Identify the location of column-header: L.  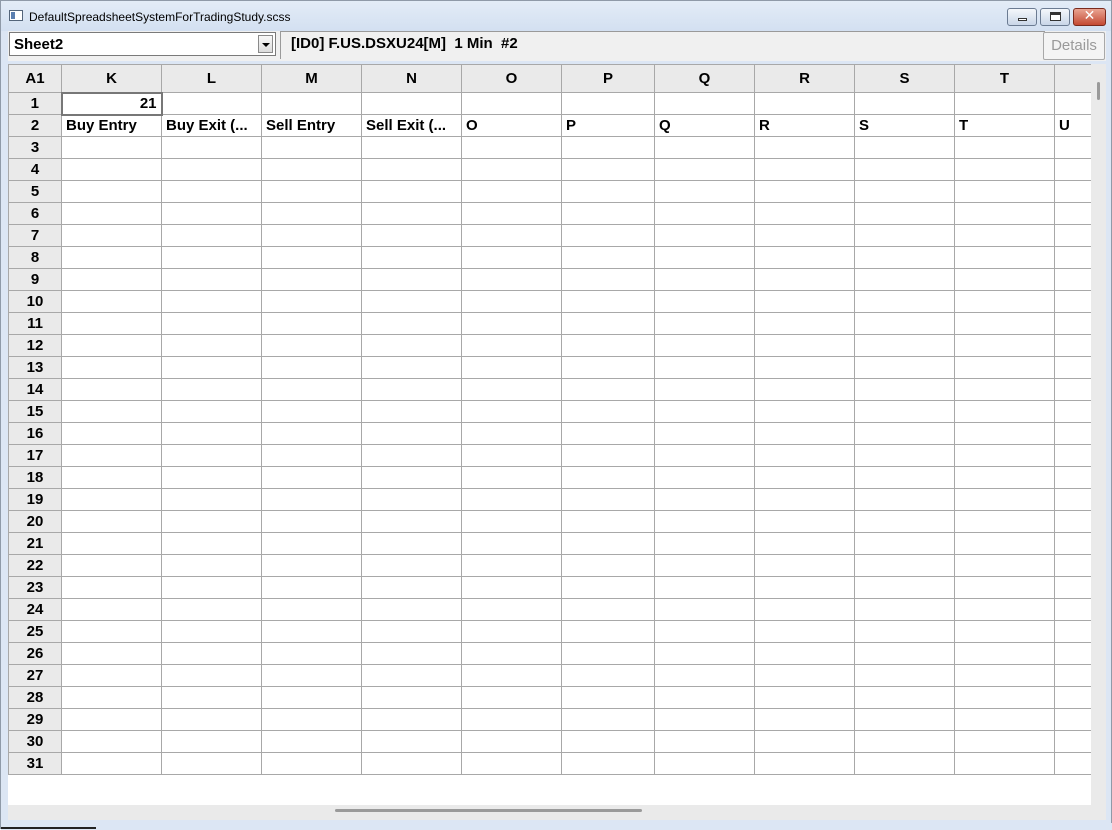
(211, 78).